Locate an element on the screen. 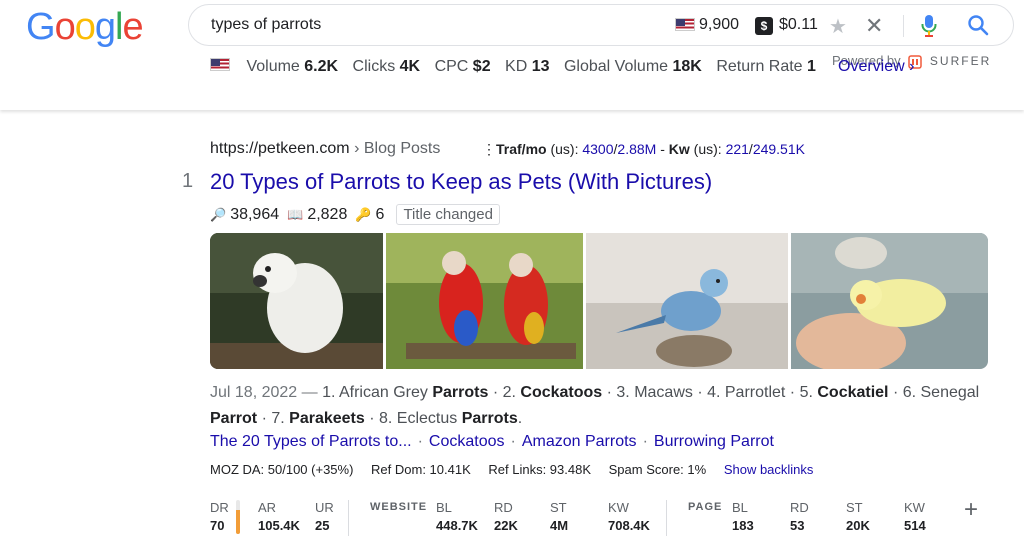  search-box: types of parrots 9,900 $ $0.11 ★ ✕ is located at coordinates (601, 25).